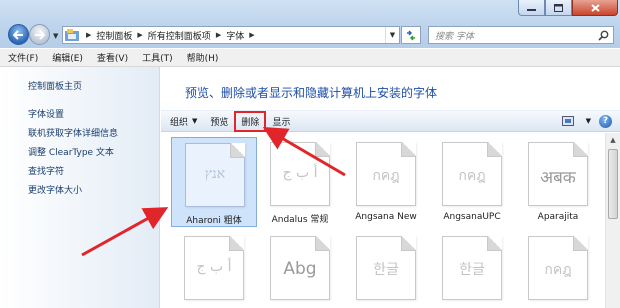 This screenshot has height=308, width=620. I want to click on font-item-aharoni: אנץ Aharoni 粗体, so click(214, 182).